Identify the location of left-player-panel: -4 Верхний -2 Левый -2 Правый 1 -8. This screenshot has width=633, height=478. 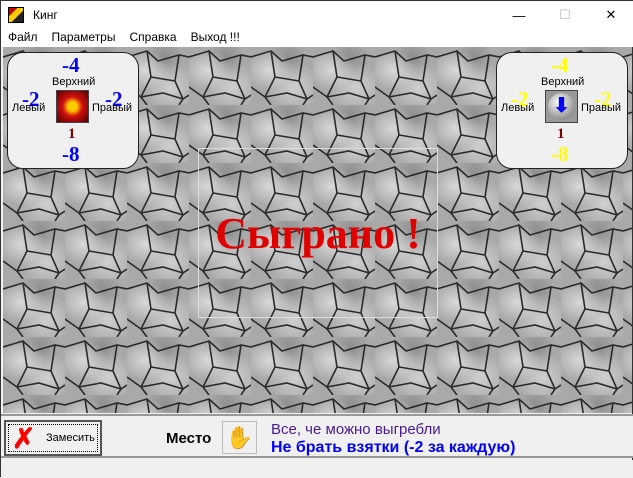
(73, 110).